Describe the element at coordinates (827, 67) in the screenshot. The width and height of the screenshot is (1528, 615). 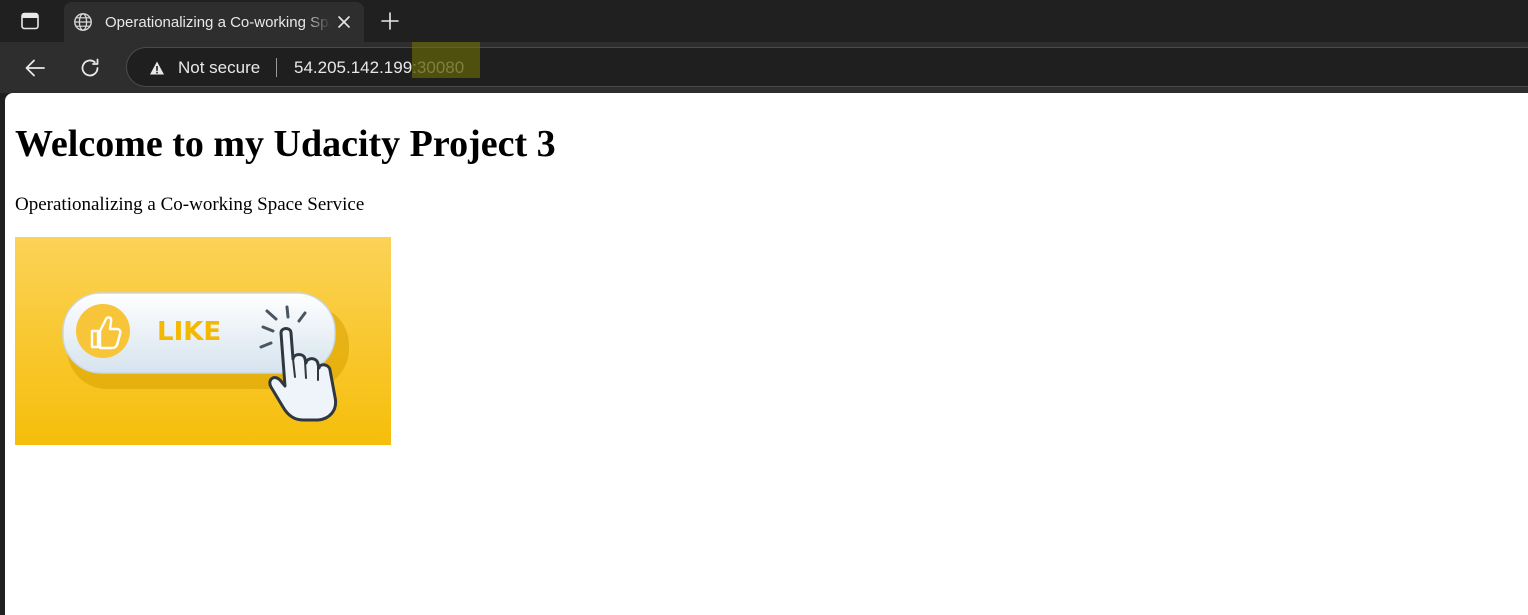
I see `address-bar: Not secure 54.205.142.199:30080` at that location.